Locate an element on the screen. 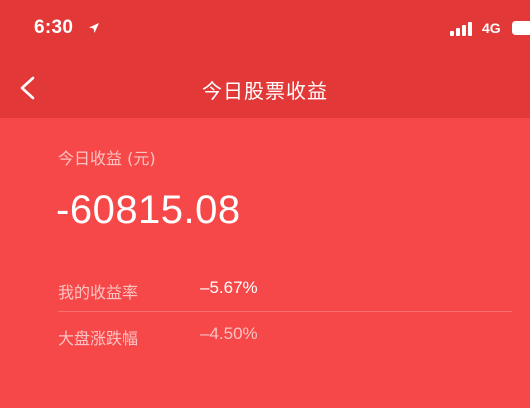 This screenshot has width=530, height=414. market-change-row: 大盘涨跌幅 –4.50% is located at coordinates (285, 335).